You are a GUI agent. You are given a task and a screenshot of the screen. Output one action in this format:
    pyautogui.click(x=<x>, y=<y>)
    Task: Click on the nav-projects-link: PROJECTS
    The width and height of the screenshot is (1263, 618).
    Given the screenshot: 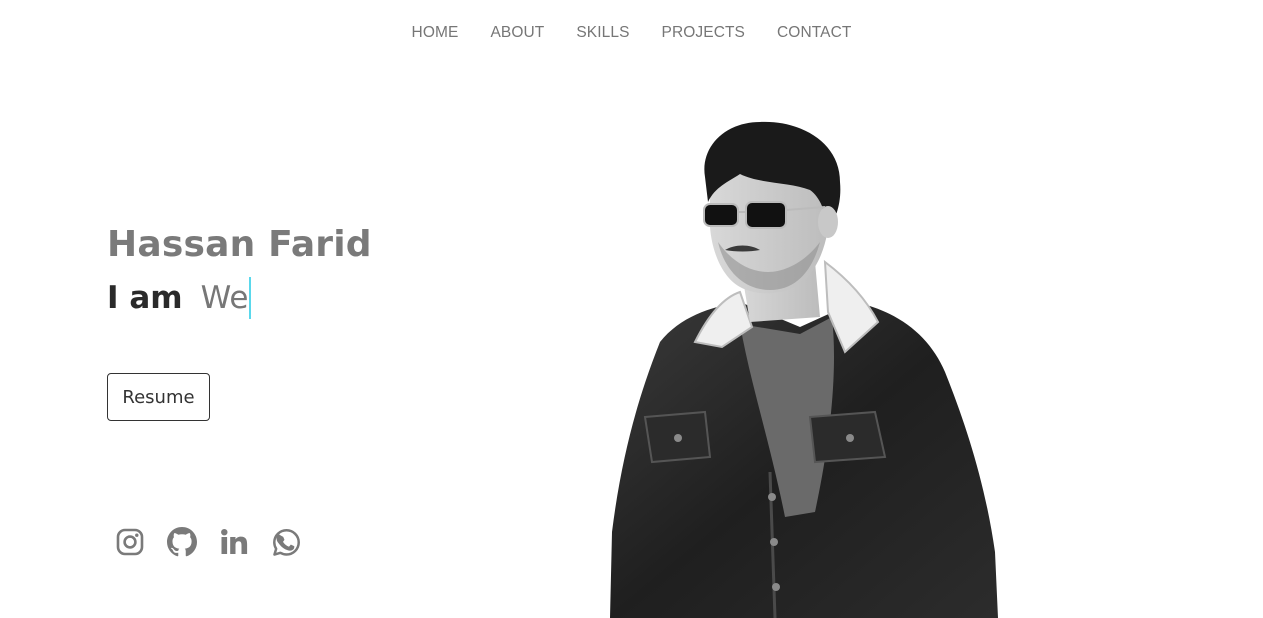 What is the action you would take?
    pyautogui.click(x=703, y=33)
    